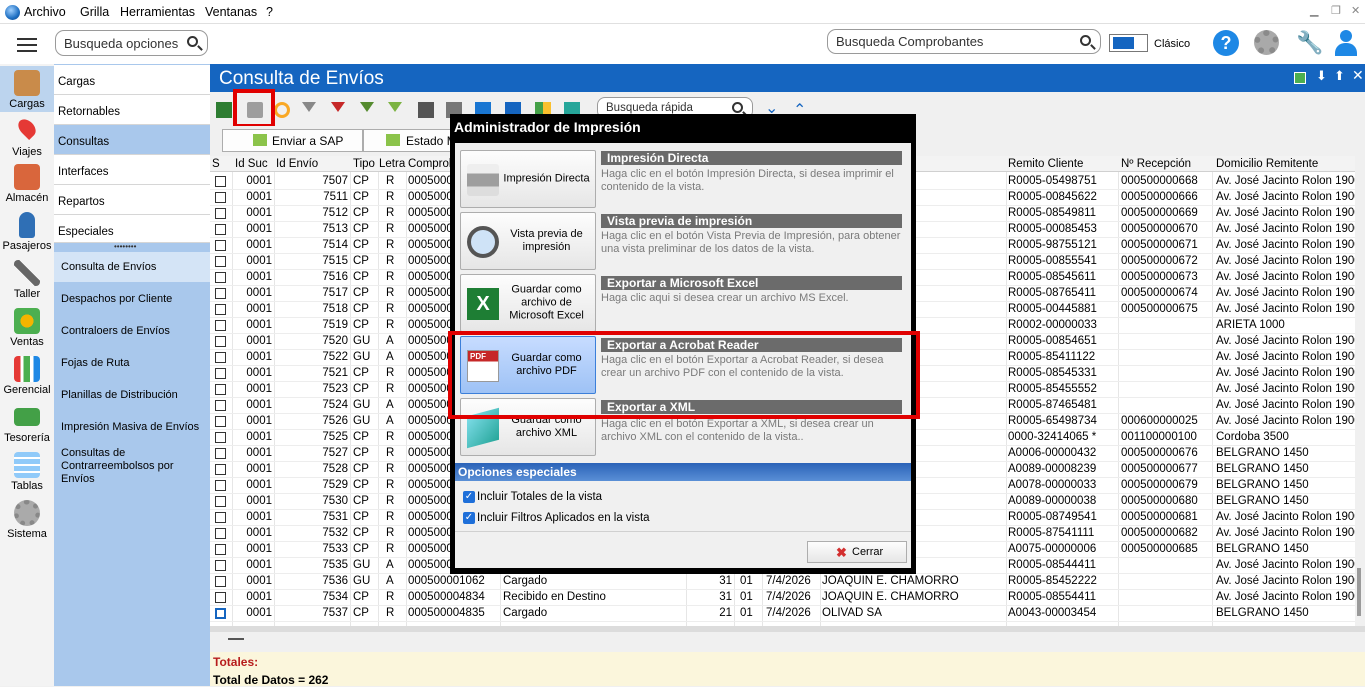  Describe the element at coordinates (27, 424) in the screenshot. I see `module-tesoreria: Tesorería` at that location.